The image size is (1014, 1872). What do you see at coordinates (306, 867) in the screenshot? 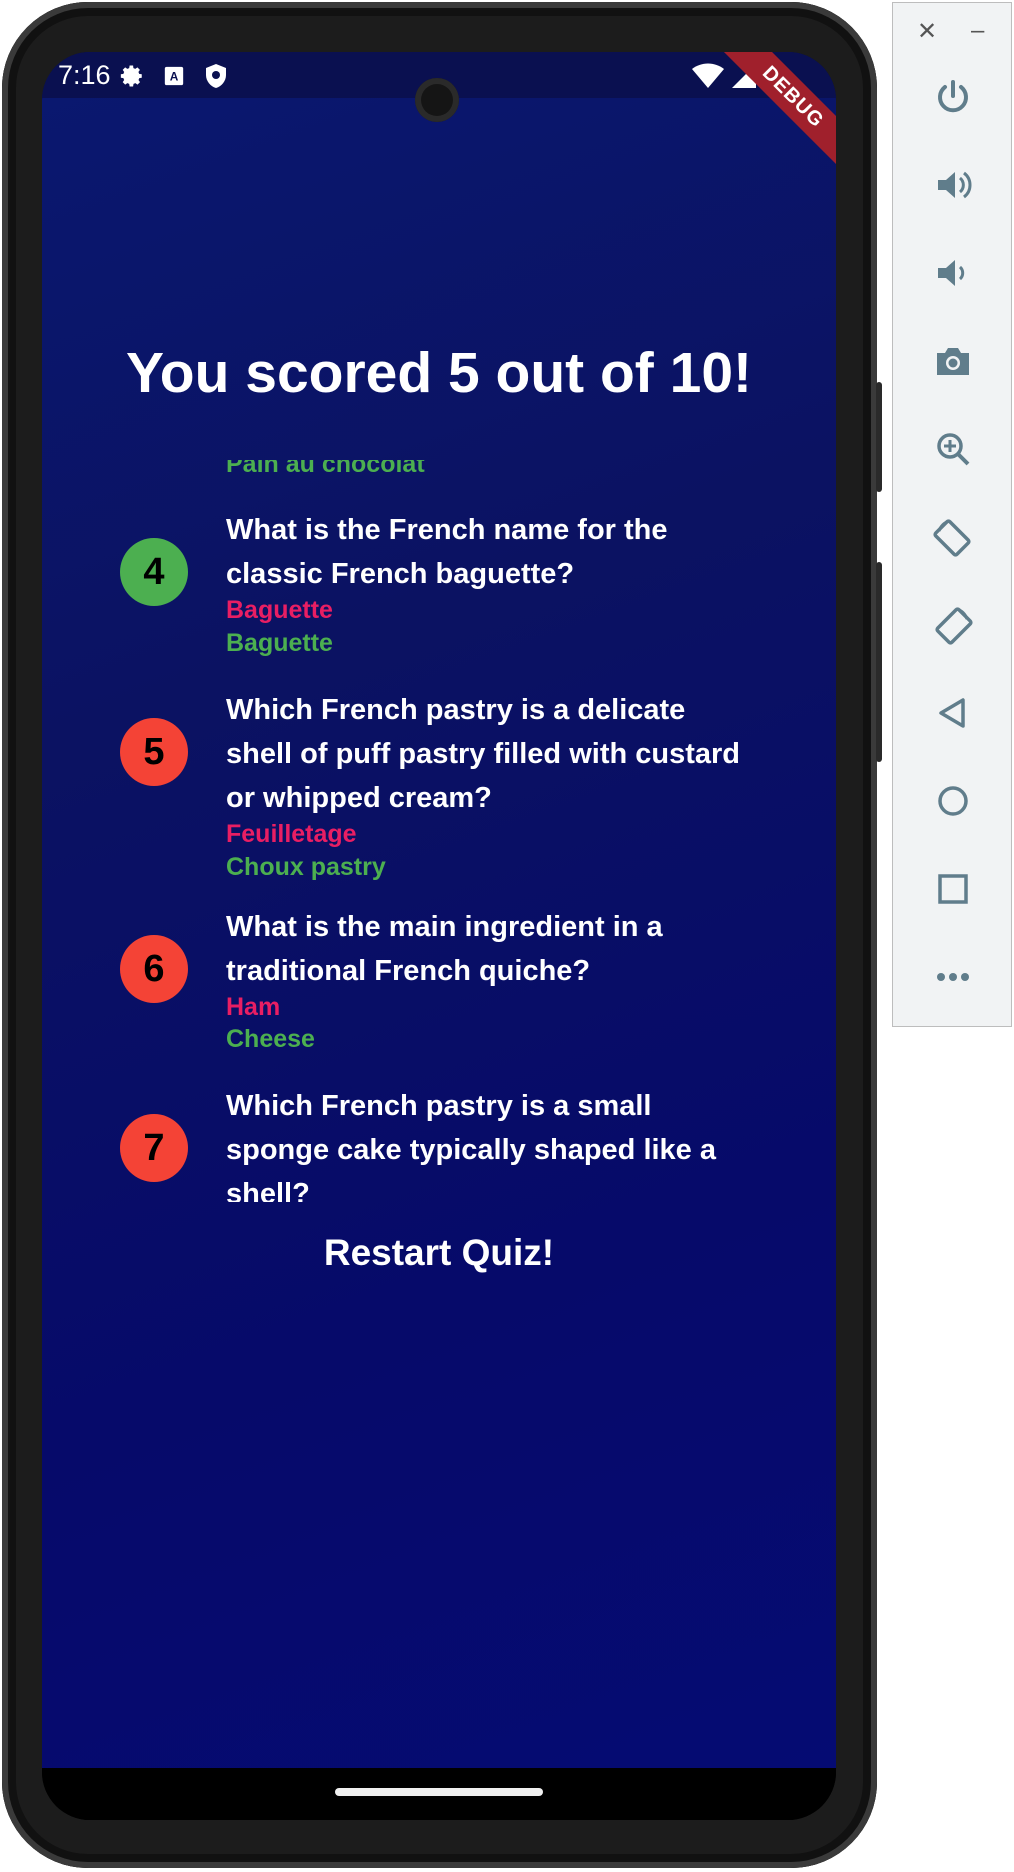
I see `correct-answer: Choux pastry` at bounding box center [306, 867].